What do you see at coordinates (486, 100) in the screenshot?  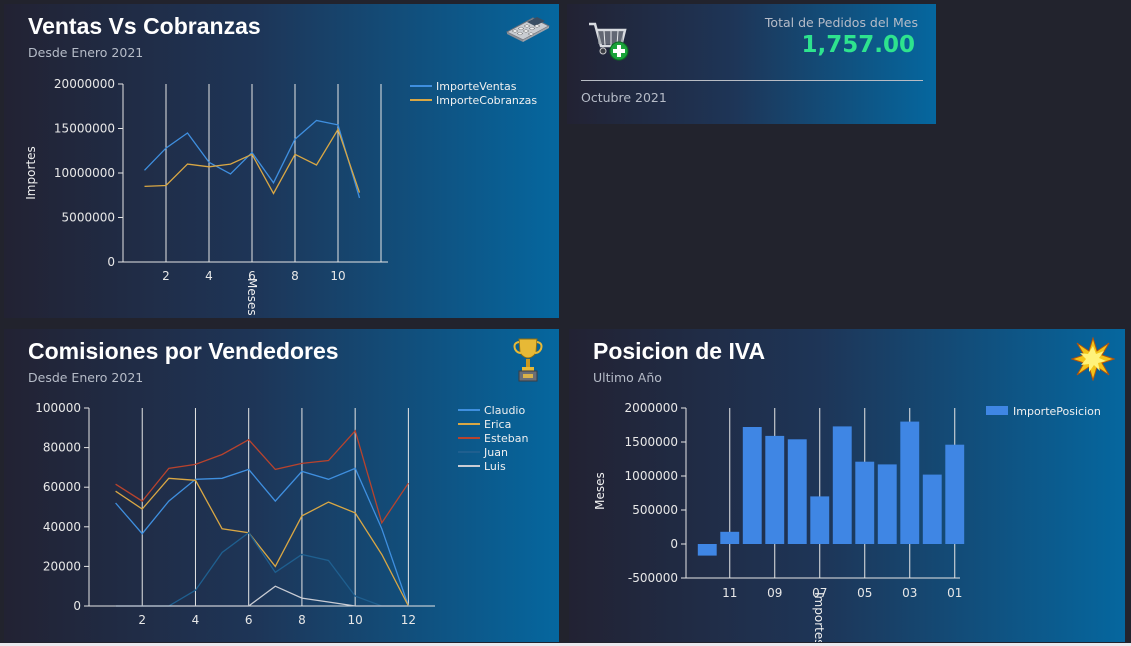 I see `legend-label: ImporteCobranzas` at bounding box center [486, 100].